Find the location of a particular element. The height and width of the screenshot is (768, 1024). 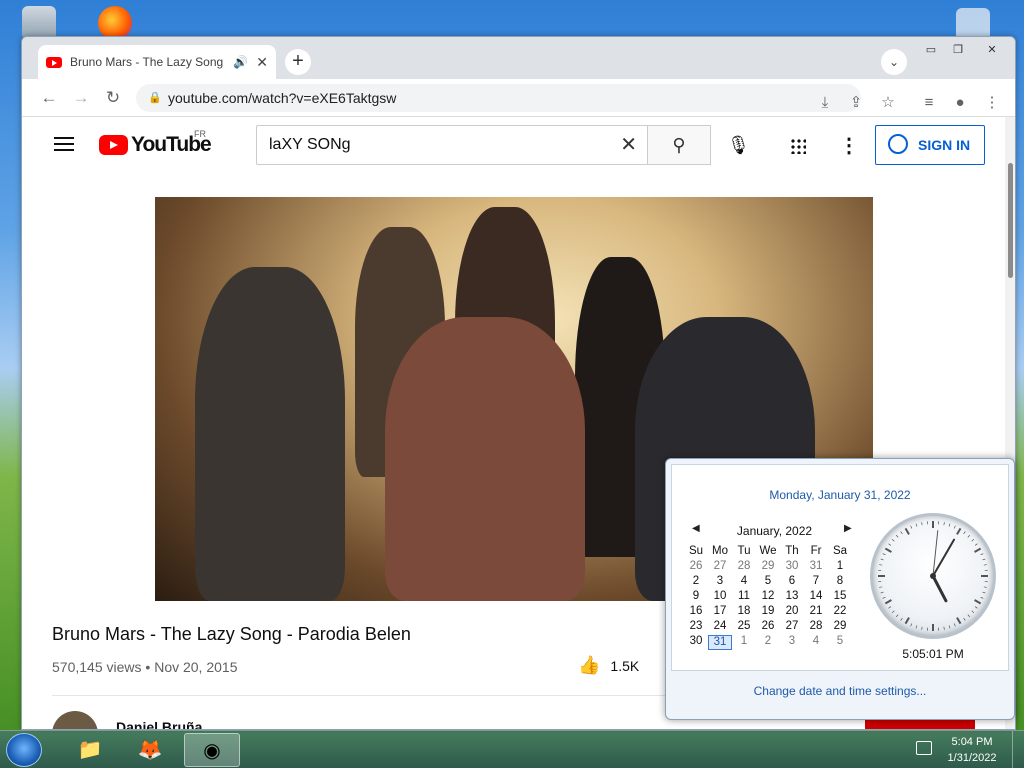

weekday-label: Sa is located at coordinates (840, 551).